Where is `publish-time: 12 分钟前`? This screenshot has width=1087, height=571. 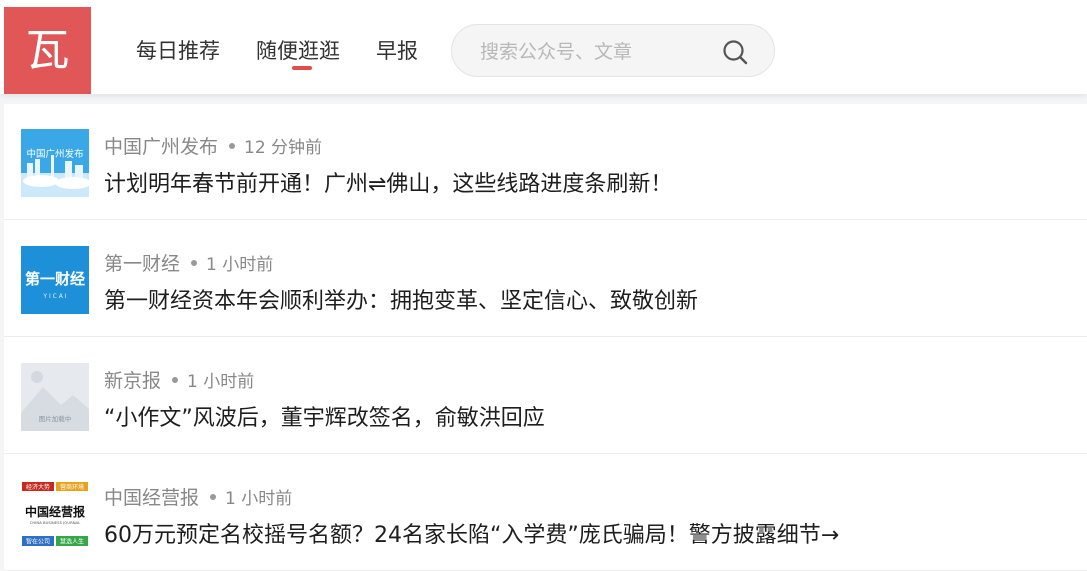 publish-time: 12 分钟前 is located at coordinates (283, 148).